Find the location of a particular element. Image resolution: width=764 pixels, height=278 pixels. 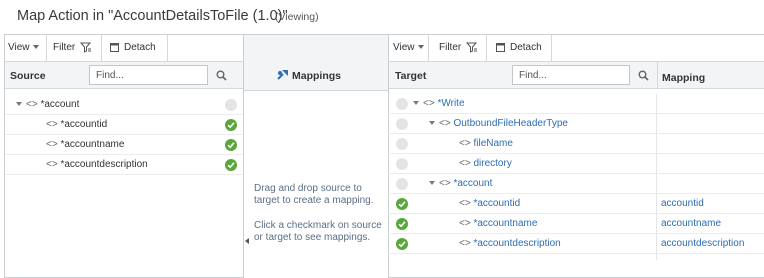

source-find-input is located at coordinates (148, 75).